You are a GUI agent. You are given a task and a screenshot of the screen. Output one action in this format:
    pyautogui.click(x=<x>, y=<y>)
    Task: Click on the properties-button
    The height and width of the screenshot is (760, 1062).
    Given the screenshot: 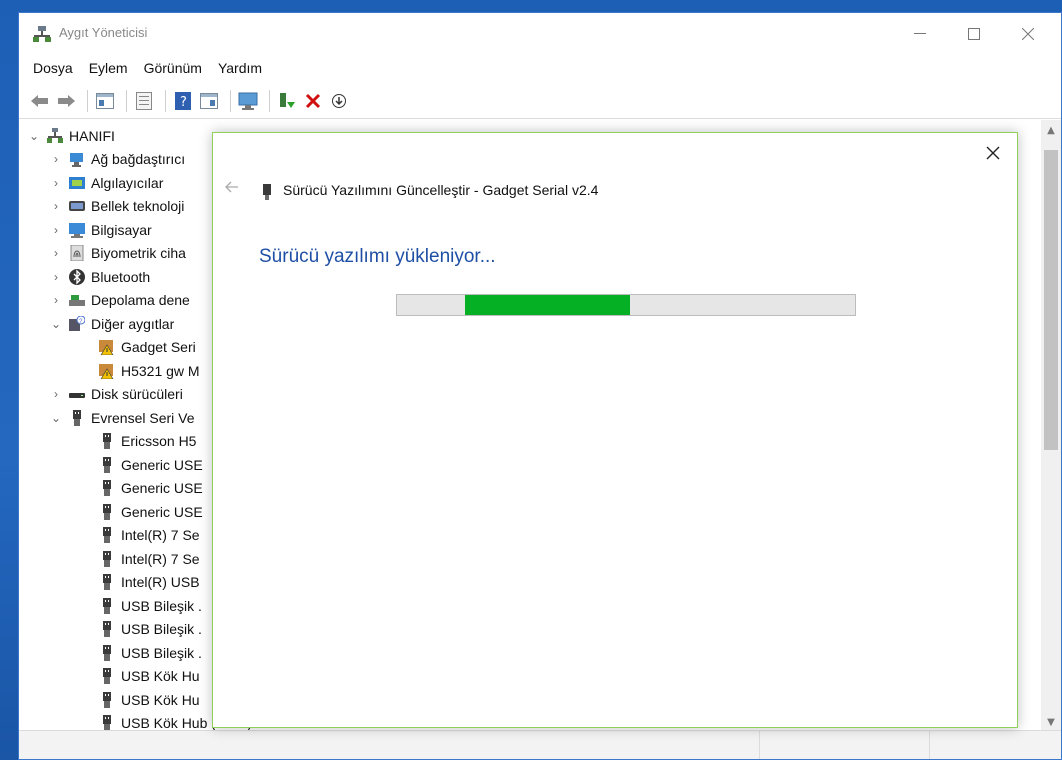 What is the action you would take?
    pyautogui.click(x=144, y=101)
    